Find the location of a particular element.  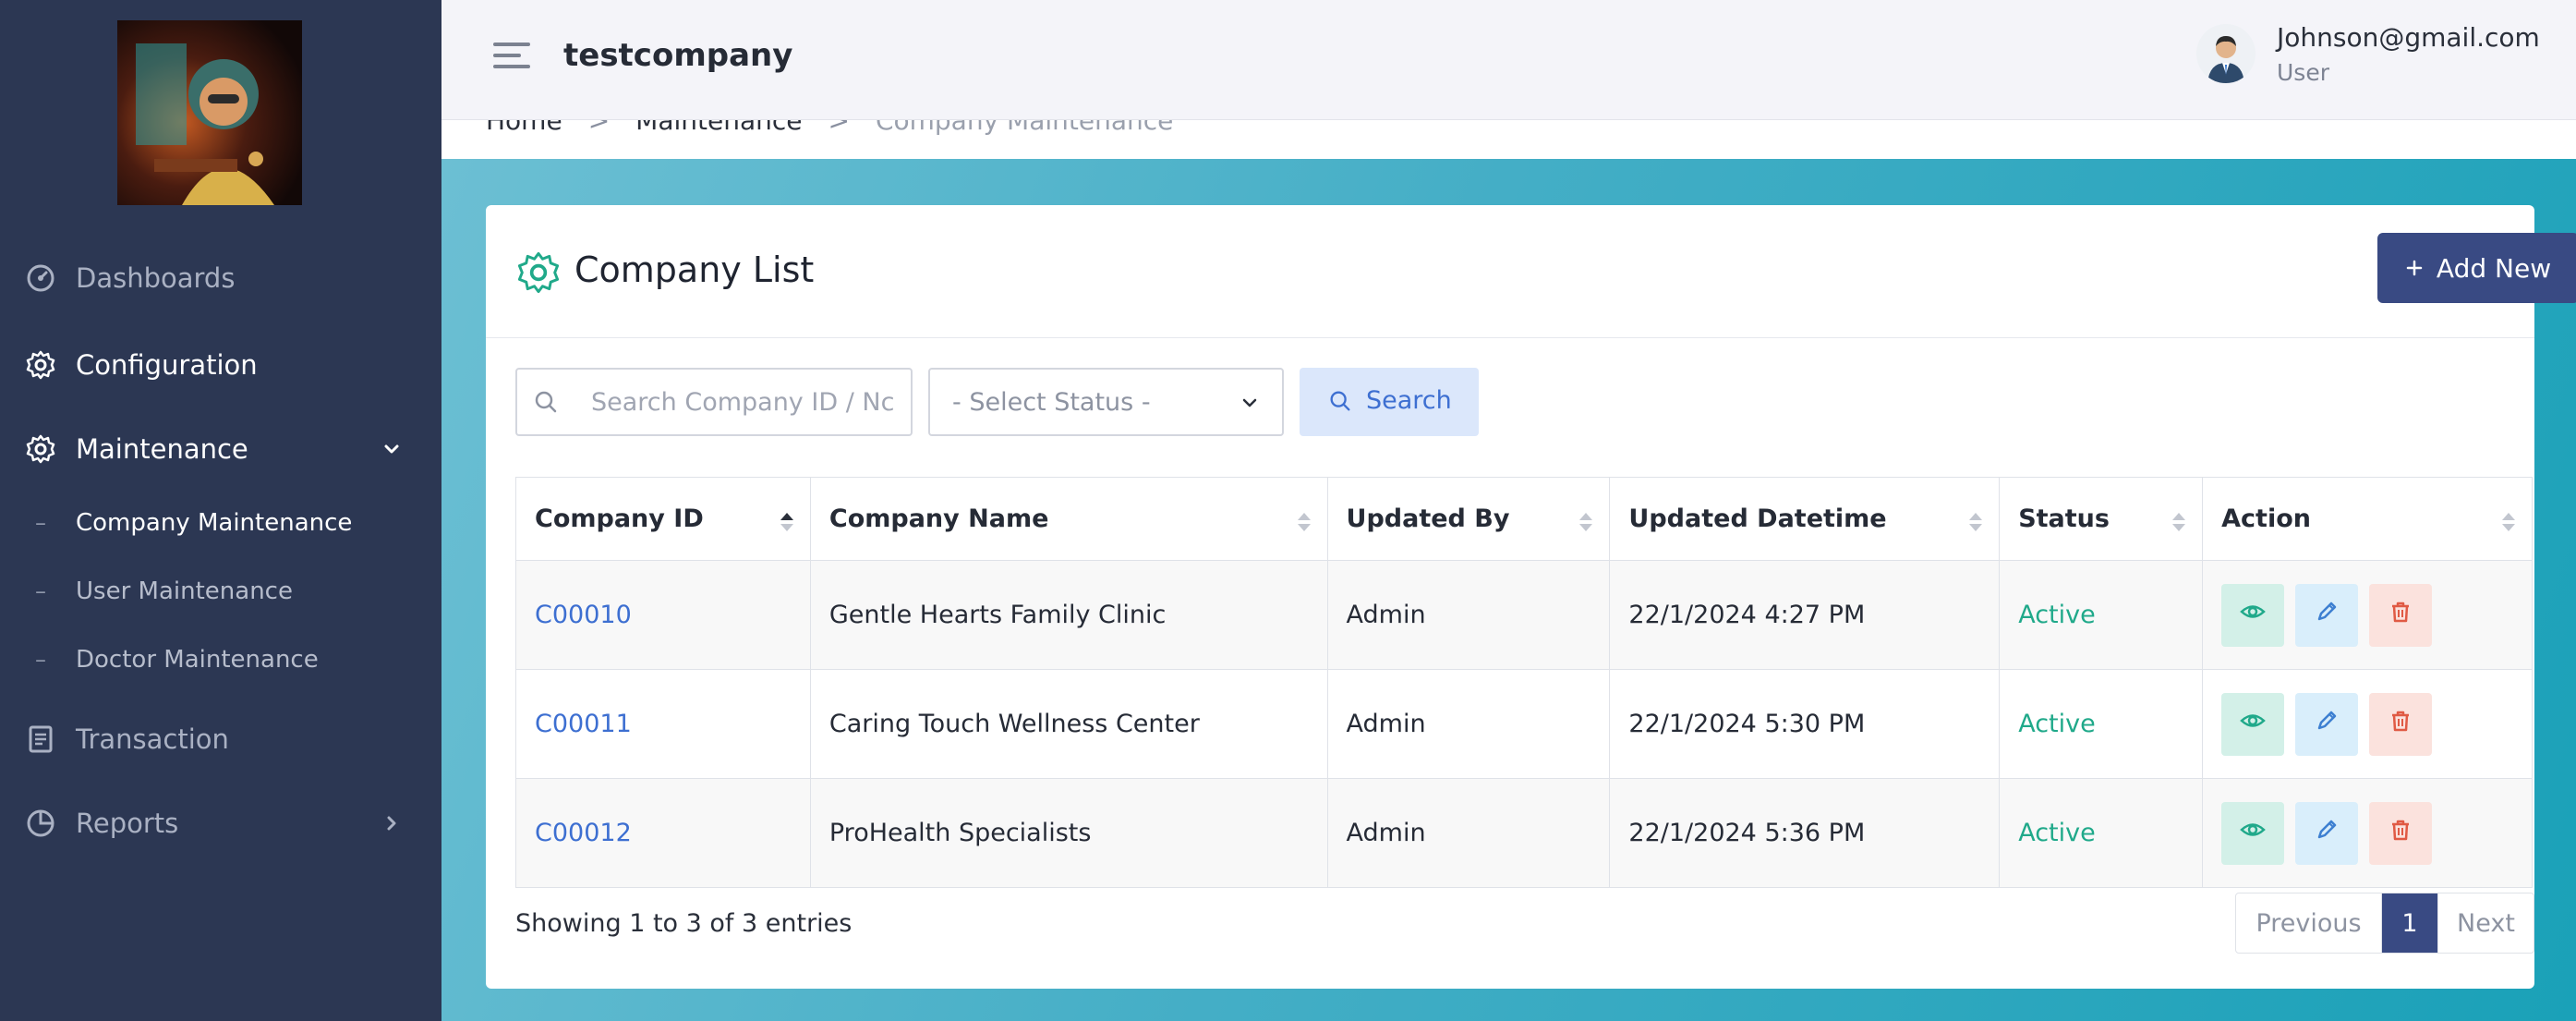

status-select-value: - Select Status - is located at coordinates (1051, 403).